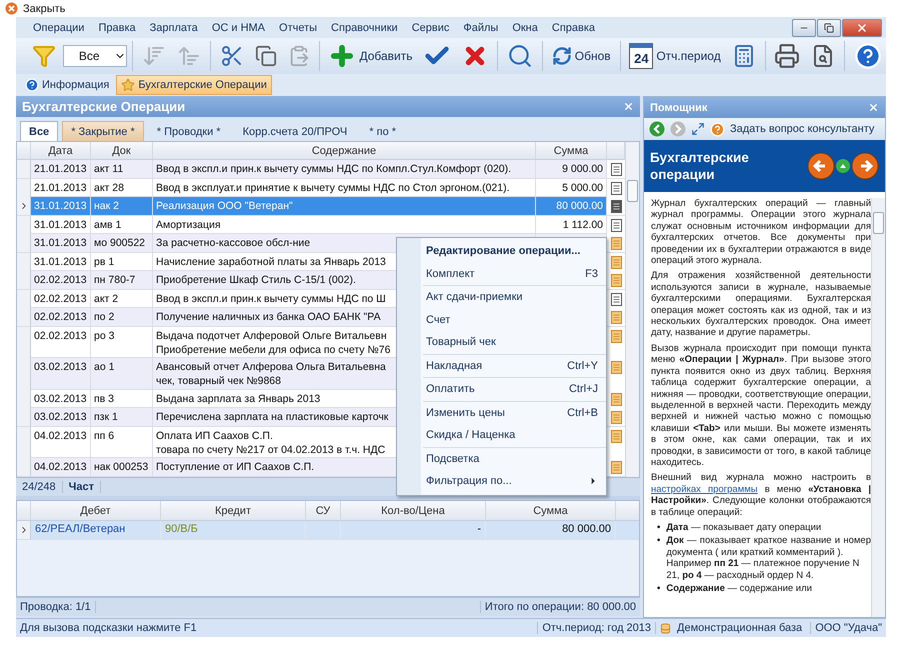 Image resolution: width=901 pixels, height=651 pixels. Describe the element at coordinates (103, 131) in the screenshot. I see `filter-tab: * Закрытие *` at that location.